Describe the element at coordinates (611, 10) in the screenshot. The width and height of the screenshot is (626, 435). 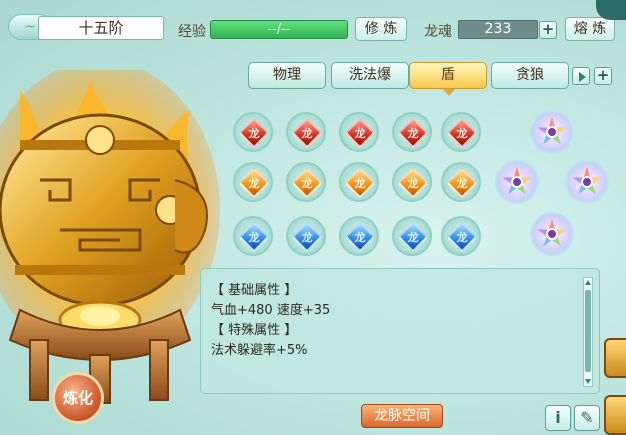
I see `close-icon` at that location.